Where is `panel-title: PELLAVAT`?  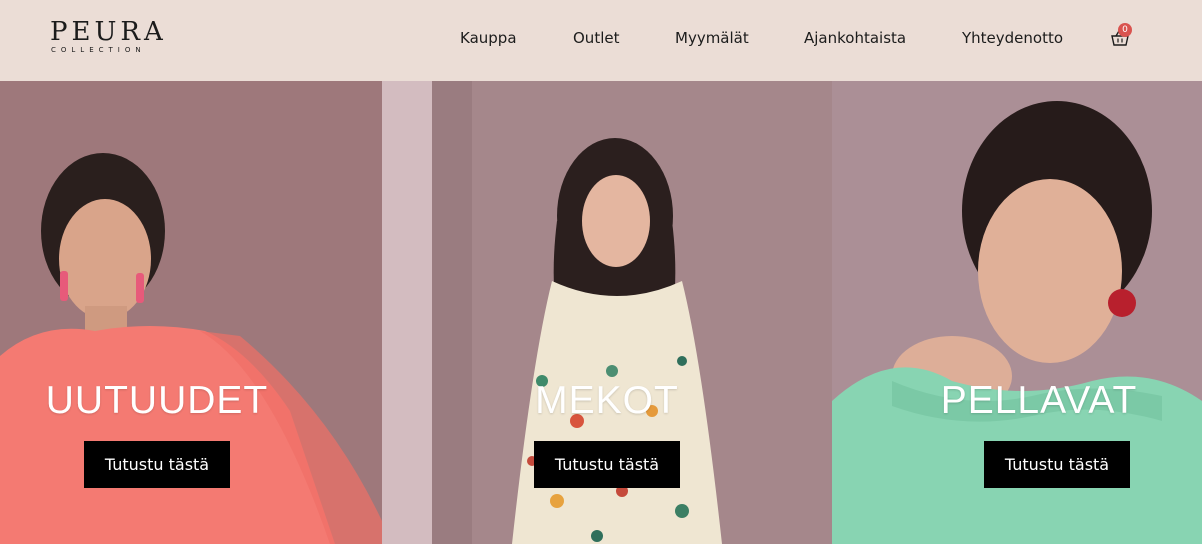 panel-title: PELLAVAT is located at coordinates (1039, 400).